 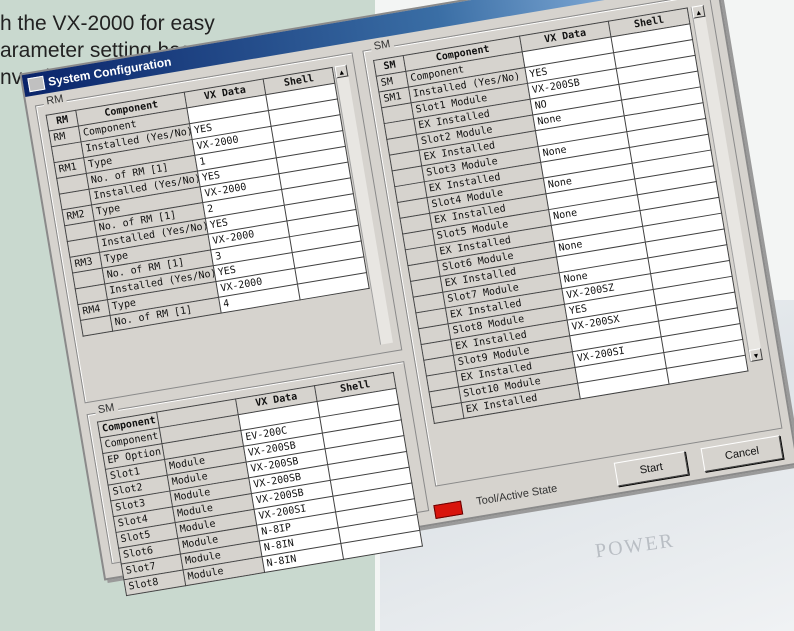 What do you see at coordinates (382, 45) in the screenshot?
I see `sm-group-label: SM` at bounding box center [382, 45].